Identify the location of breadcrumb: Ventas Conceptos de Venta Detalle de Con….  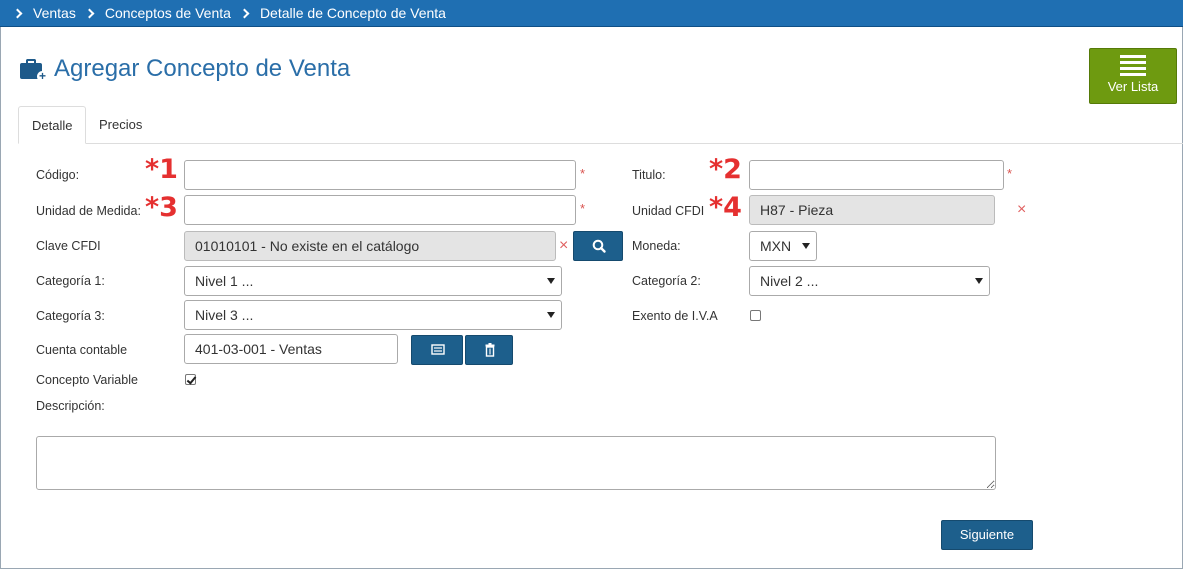
(591, 13).